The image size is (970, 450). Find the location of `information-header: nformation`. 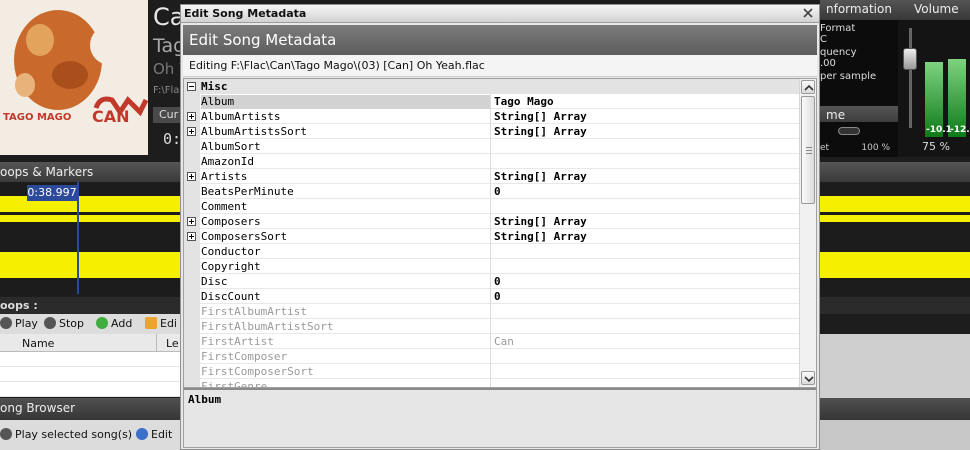

information-header: nformation is located at coordinates (859, 10).